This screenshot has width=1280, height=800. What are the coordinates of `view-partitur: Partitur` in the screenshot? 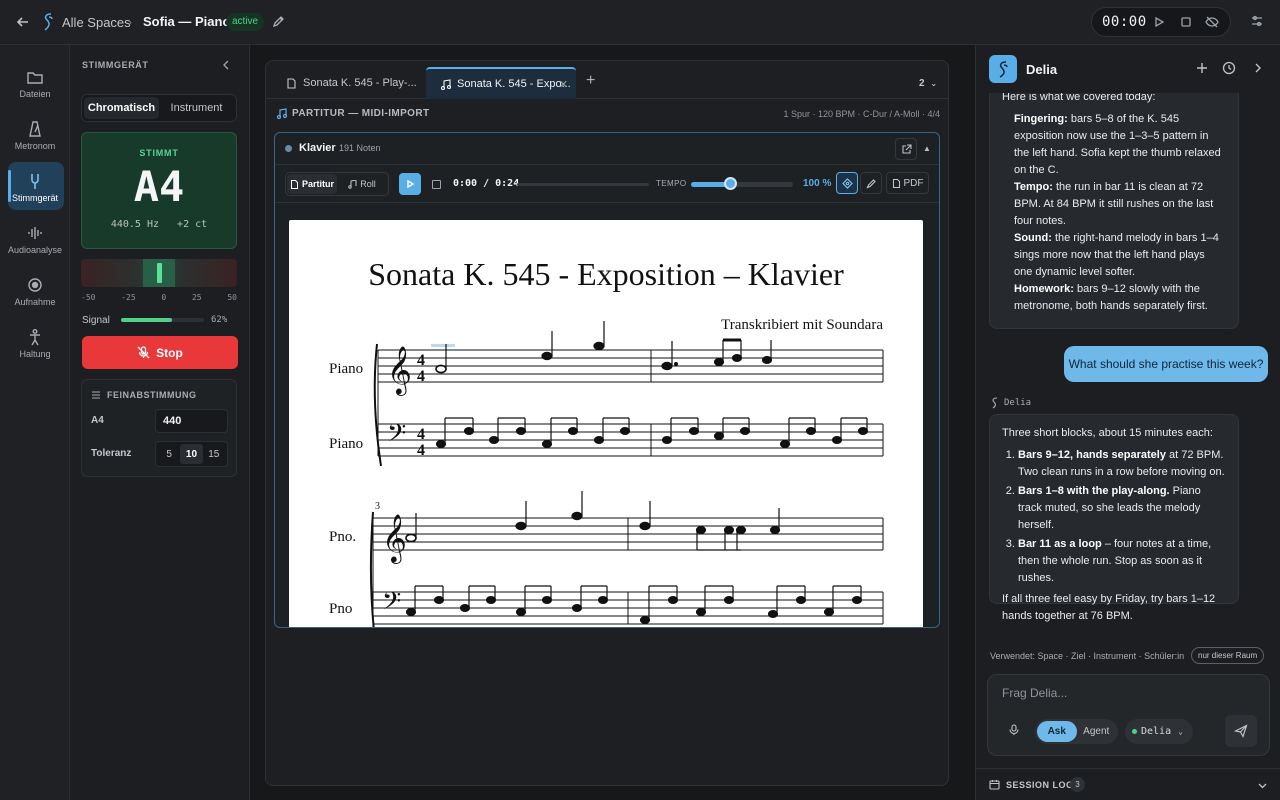 It's located at (312, 184).